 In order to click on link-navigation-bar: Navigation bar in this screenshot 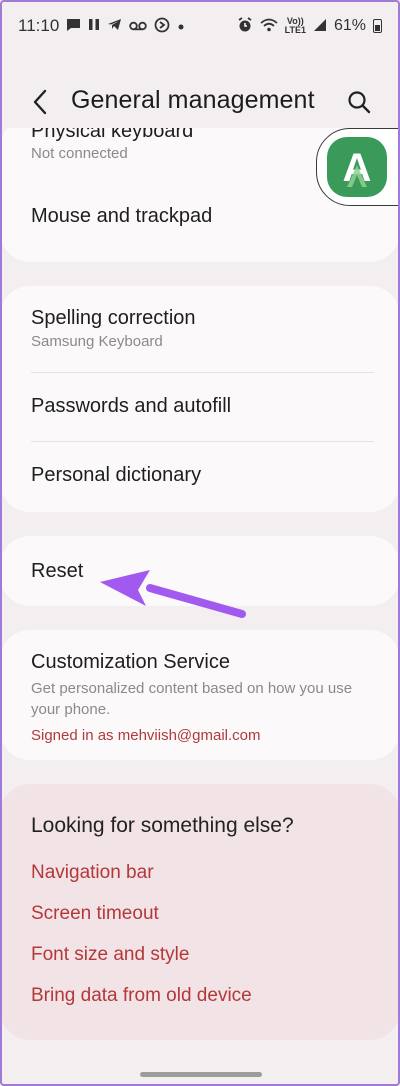, I will do `click(92, 873)`.